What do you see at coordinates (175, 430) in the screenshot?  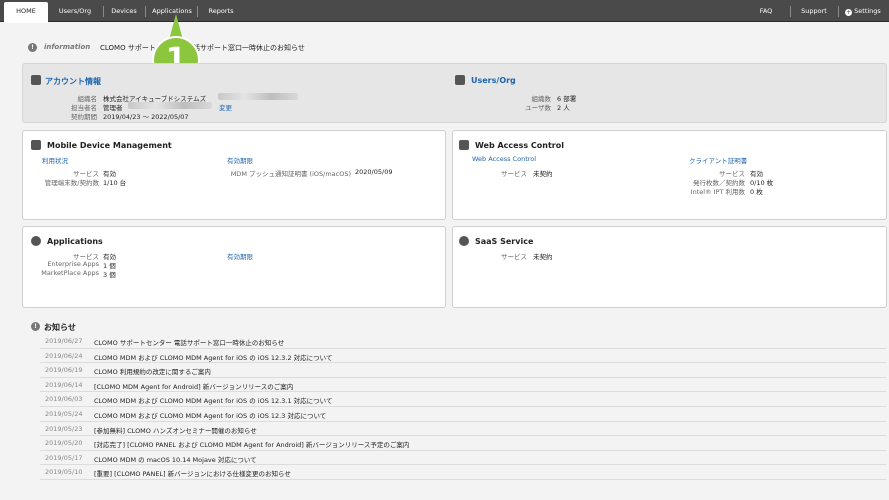 I see `news-text: [参加無料] CLOMO ハンズオンセミナー開催のお知らせ` at bounding box center [175, 430].